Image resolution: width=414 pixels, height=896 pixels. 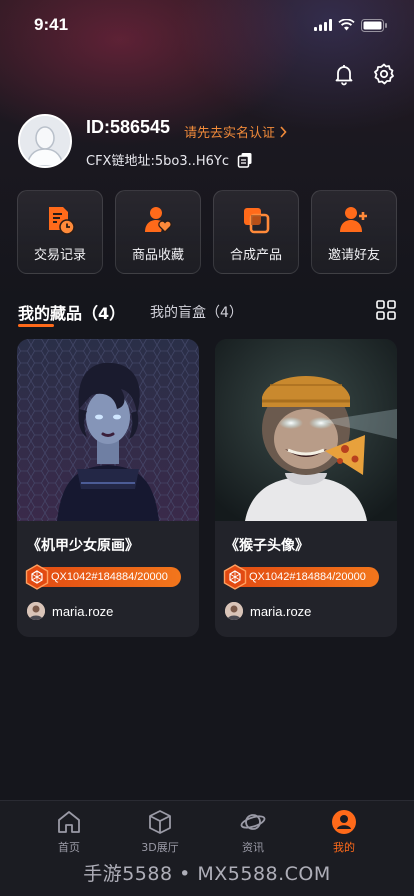 What do you see at coordinates (196, 312) in the screenshot?
I see `tab-my-blind-box: 我的盲盒（4）` at bounding box center [196, 312].